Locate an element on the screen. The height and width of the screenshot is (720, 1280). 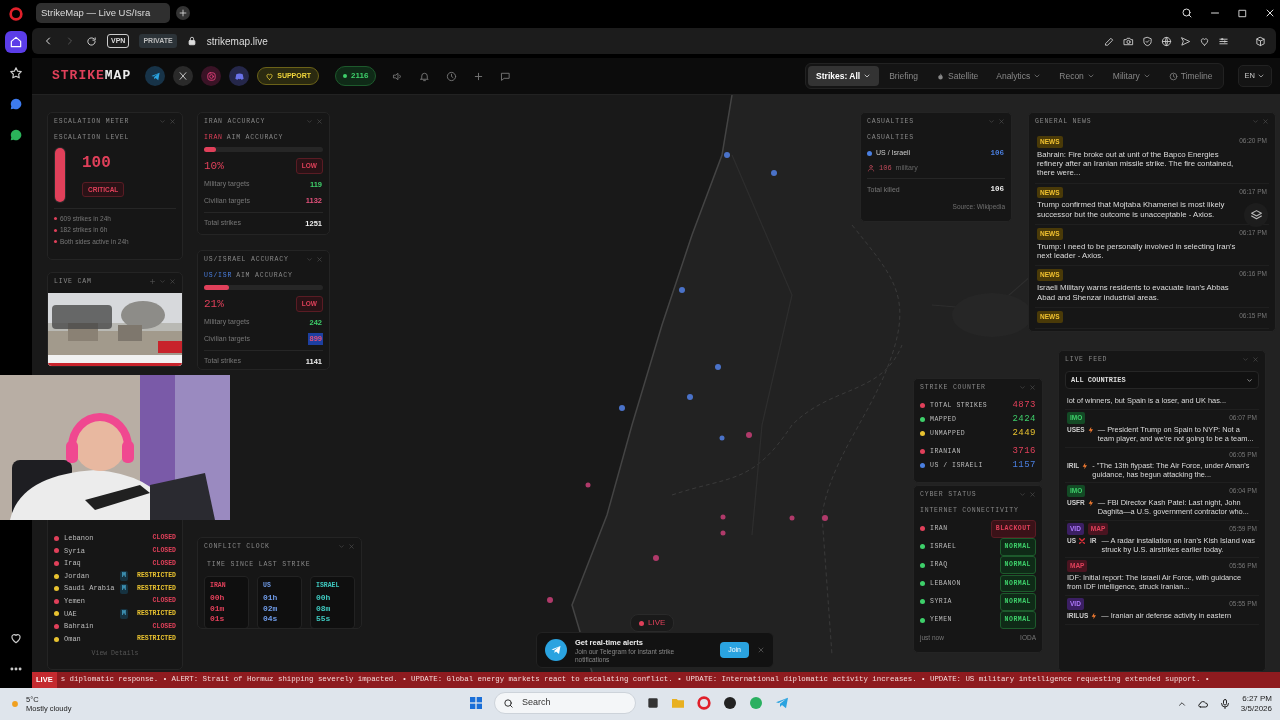
nav-tab: Recon is located at coordinates (1077, 76).